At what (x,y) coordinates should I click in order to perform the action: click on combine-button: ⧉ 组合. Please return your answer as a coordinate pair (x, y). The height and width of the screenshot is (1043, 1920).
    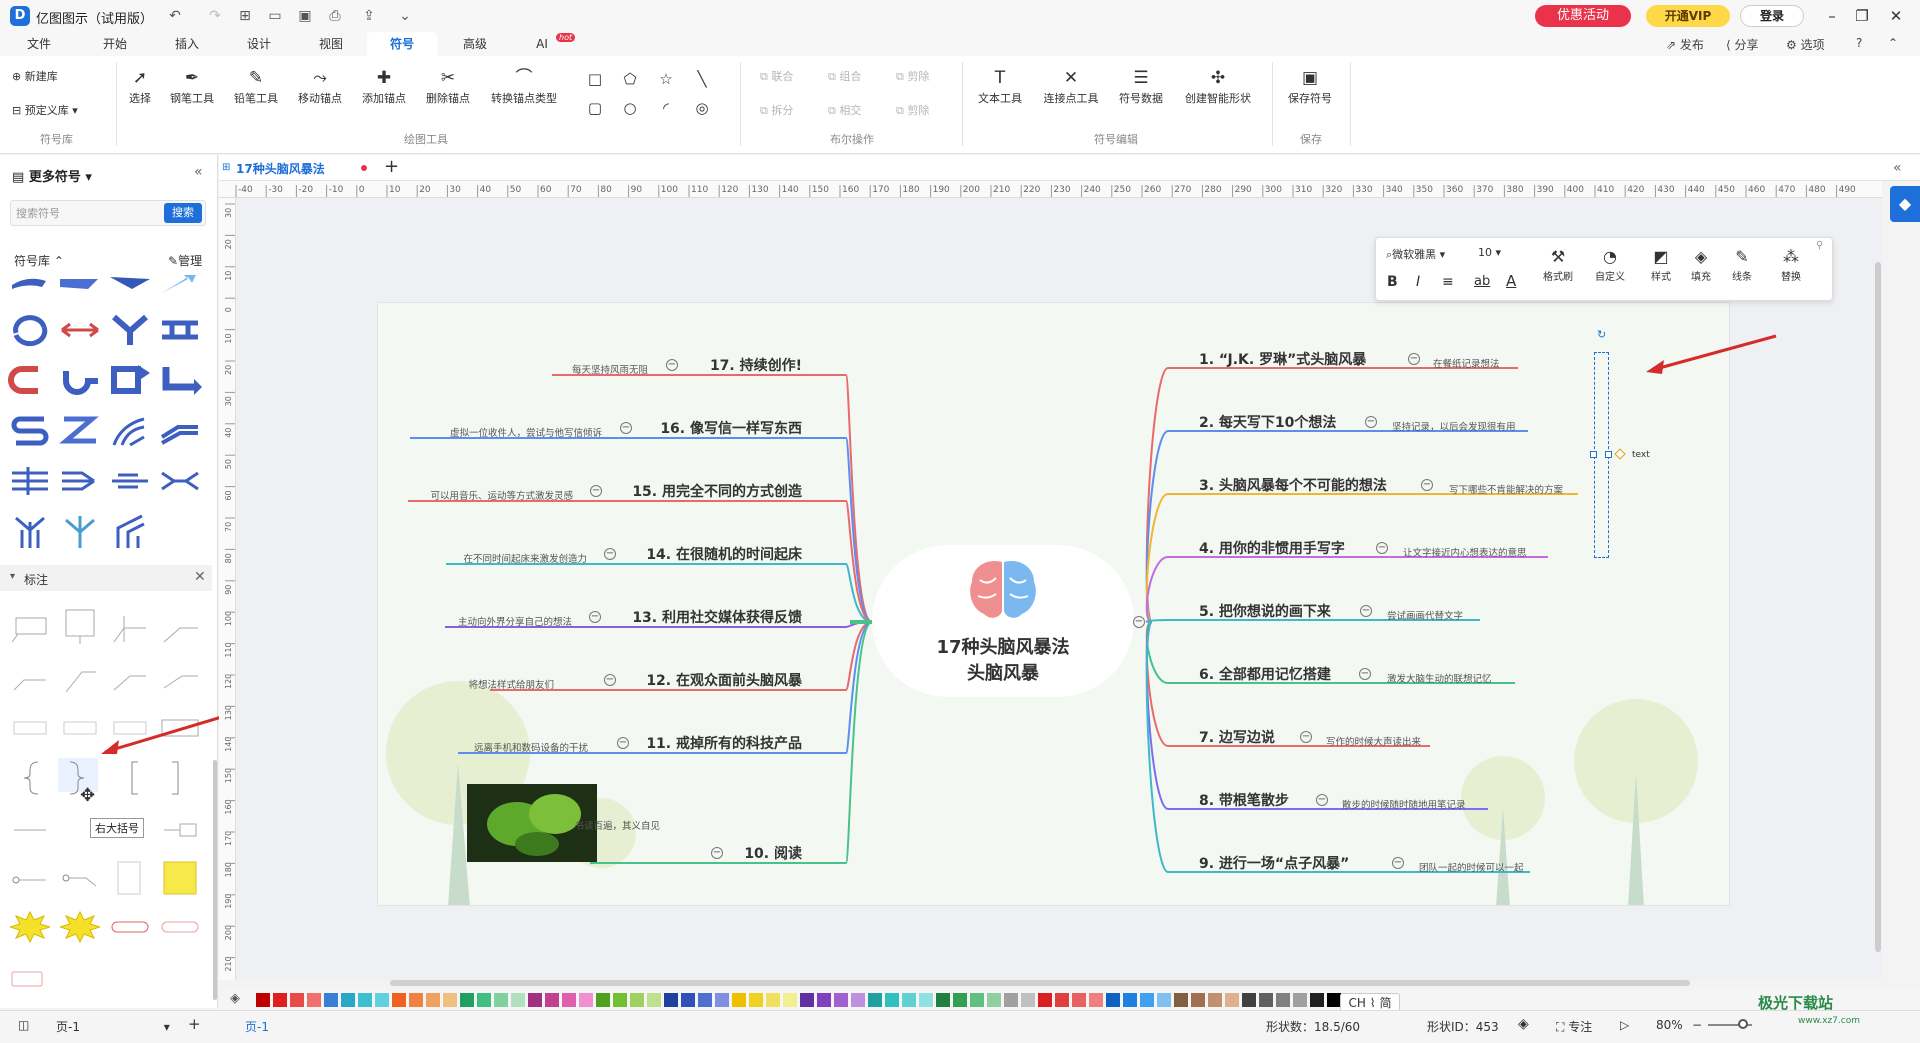
    Looking at the image, I should click on (844, 77).